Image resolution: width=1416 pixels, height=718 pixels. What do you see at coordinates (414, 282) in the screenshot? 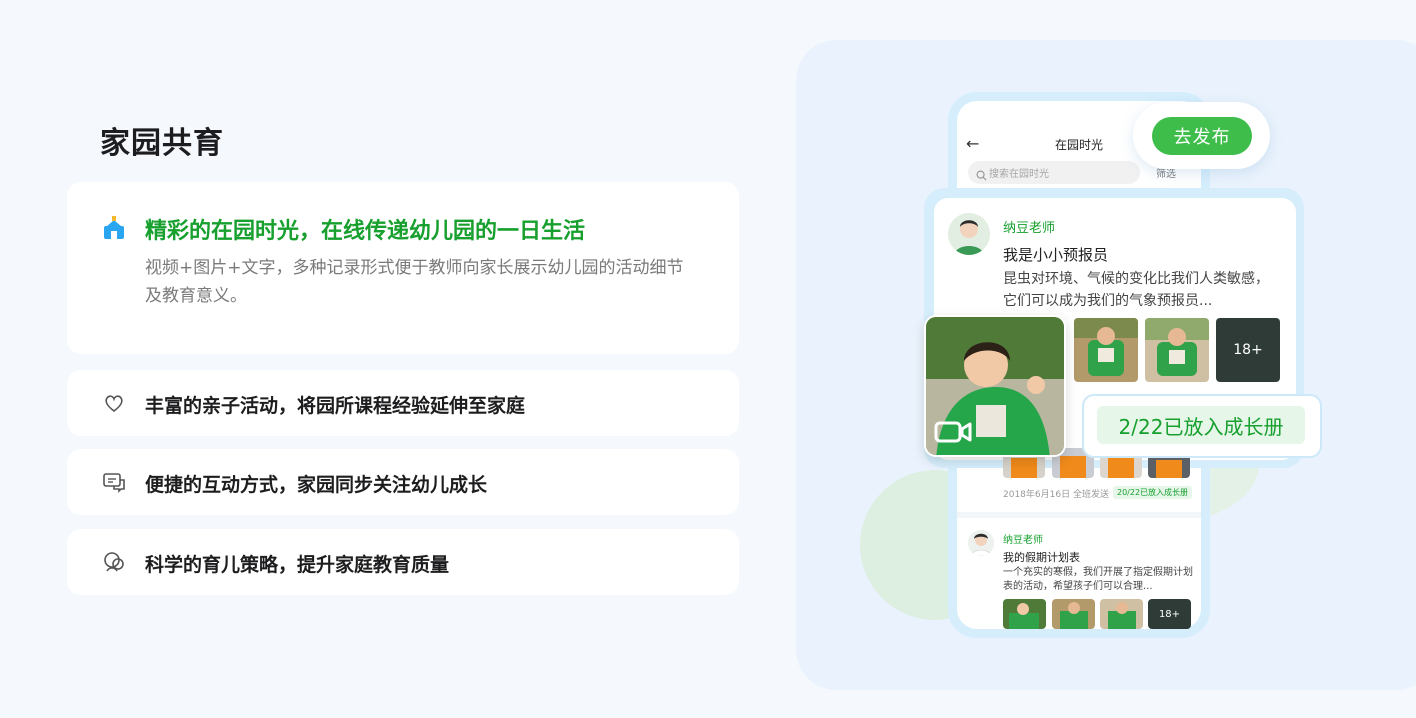
I see `feature-description: 视频+图片+文字，多种记录形式便于教师向家长展示幼儿园的活动细节及教育意义。` at bounding box center [414, 282].